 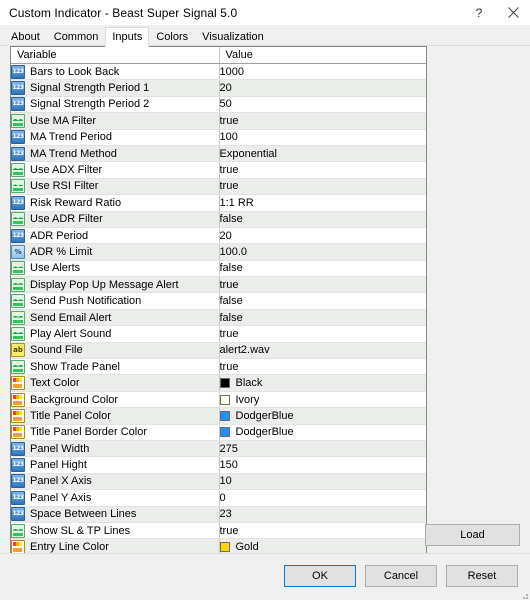 What do you see at coordinates (401, 576) in the screenshot?
I see `cancel-button: Cancel` at bounding box center [401, 576].